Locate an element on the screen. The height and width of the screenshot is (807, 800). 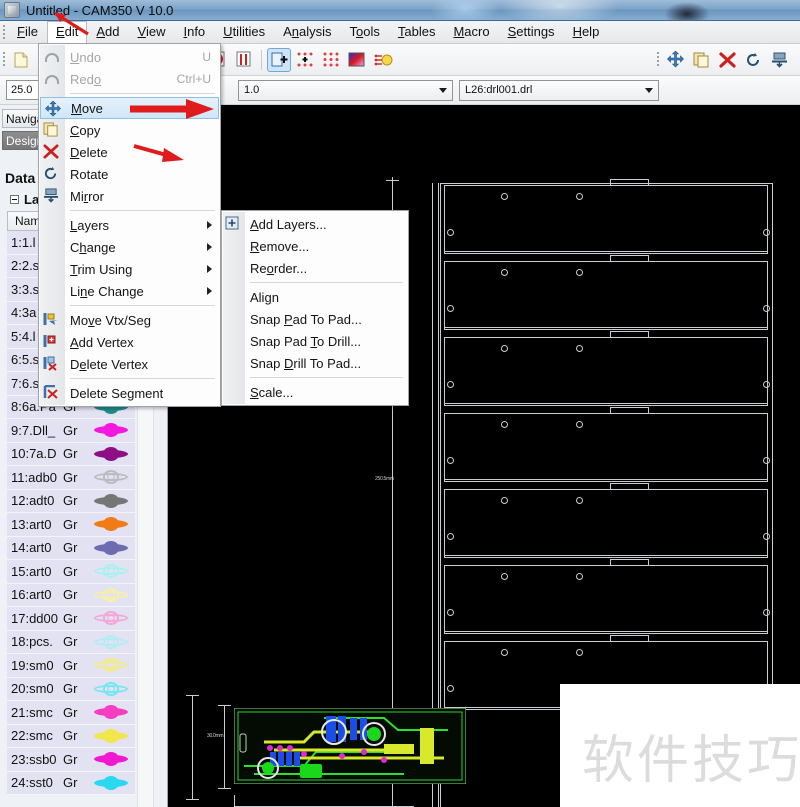
delete-icon is located at coordinates (727, 60).